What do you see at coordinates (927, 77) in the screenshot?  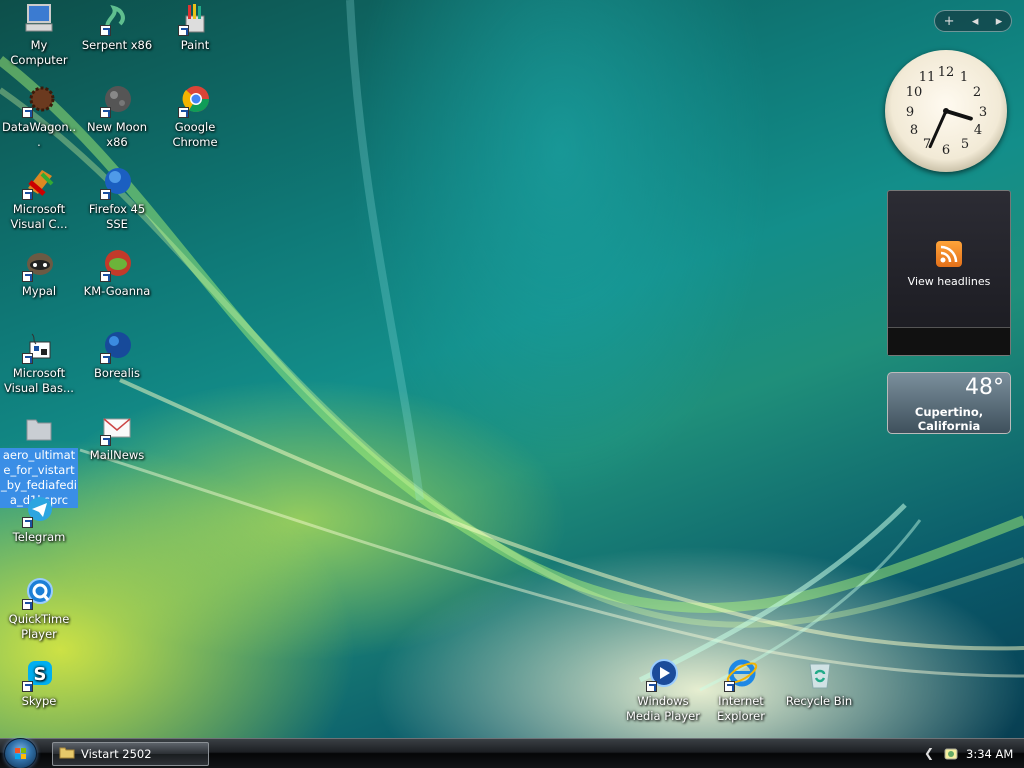 I see `svg-text: 11` at bounding box center [927, 77].